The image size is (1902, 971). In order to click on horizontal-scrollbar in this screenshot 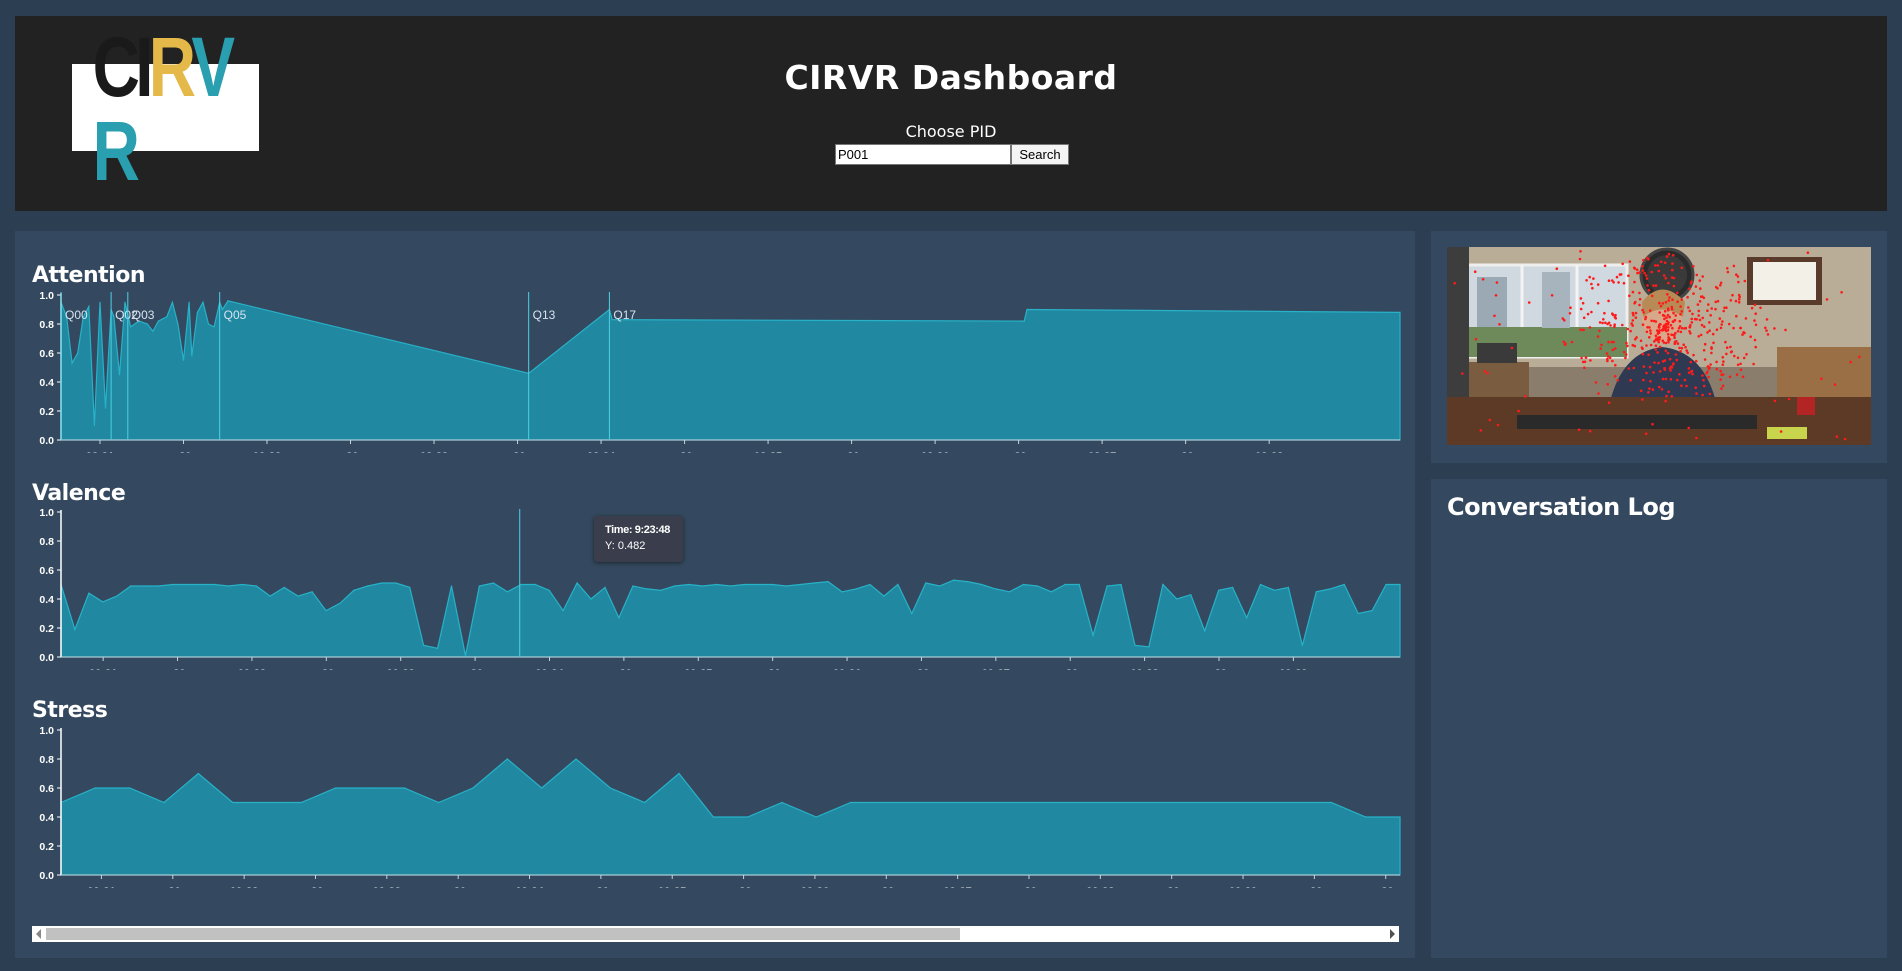, I will do `click(715, 934)`.